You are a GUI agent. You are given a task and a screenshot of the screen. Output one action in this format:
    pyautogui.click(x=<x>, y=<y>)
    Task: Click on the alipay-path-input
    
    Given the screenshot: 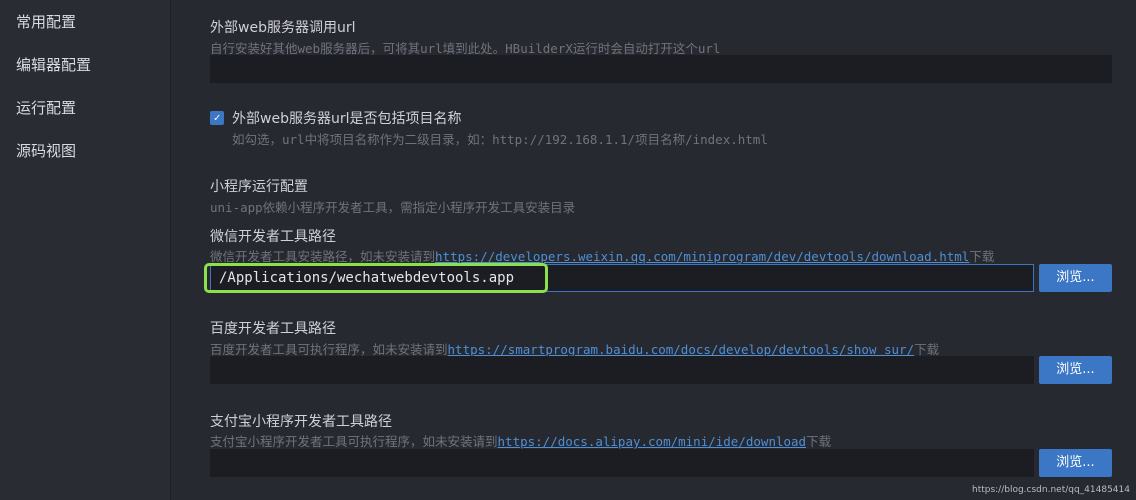 What is the action you would take?
    pyautogui.click(x=622, y=463)
    